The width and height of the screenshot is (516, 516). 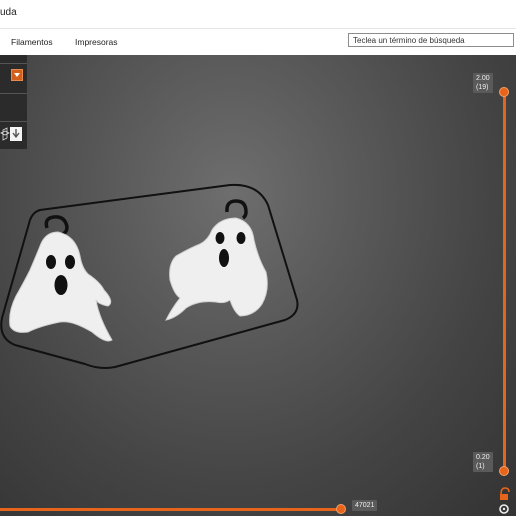 What do you see at coordinates (483, 457) in the screenshot?
I see `layer-bottom-value: 0.20` at bounding box center [483, 457].